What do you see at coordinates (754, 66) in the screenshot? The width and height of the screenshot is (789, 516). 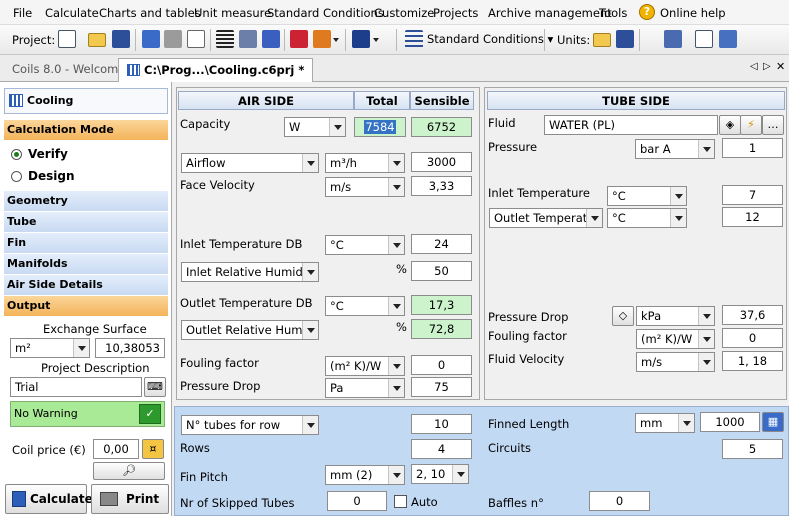 I see `tab-prev-icon: ◁` at bounding box center [754, 66].